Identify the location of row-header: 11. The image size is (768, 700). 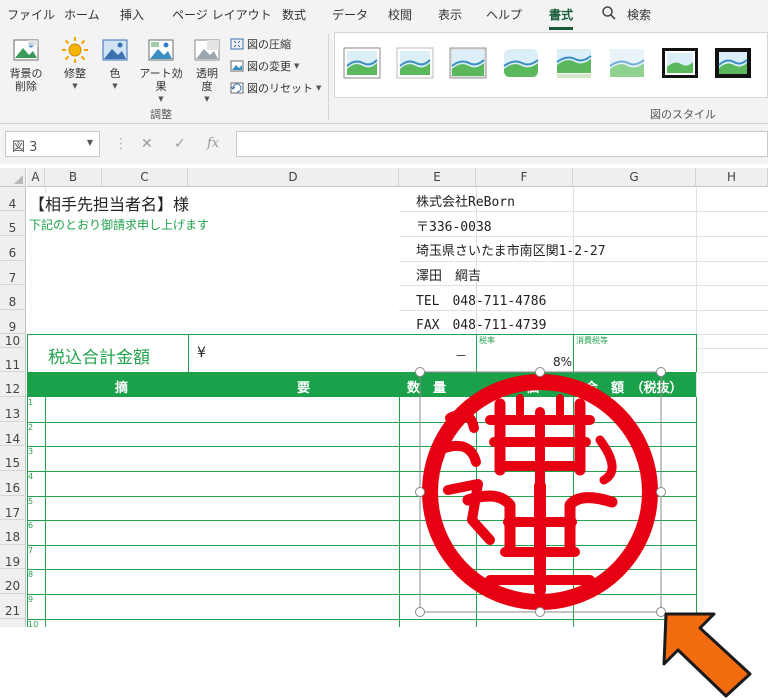
(13, 360).